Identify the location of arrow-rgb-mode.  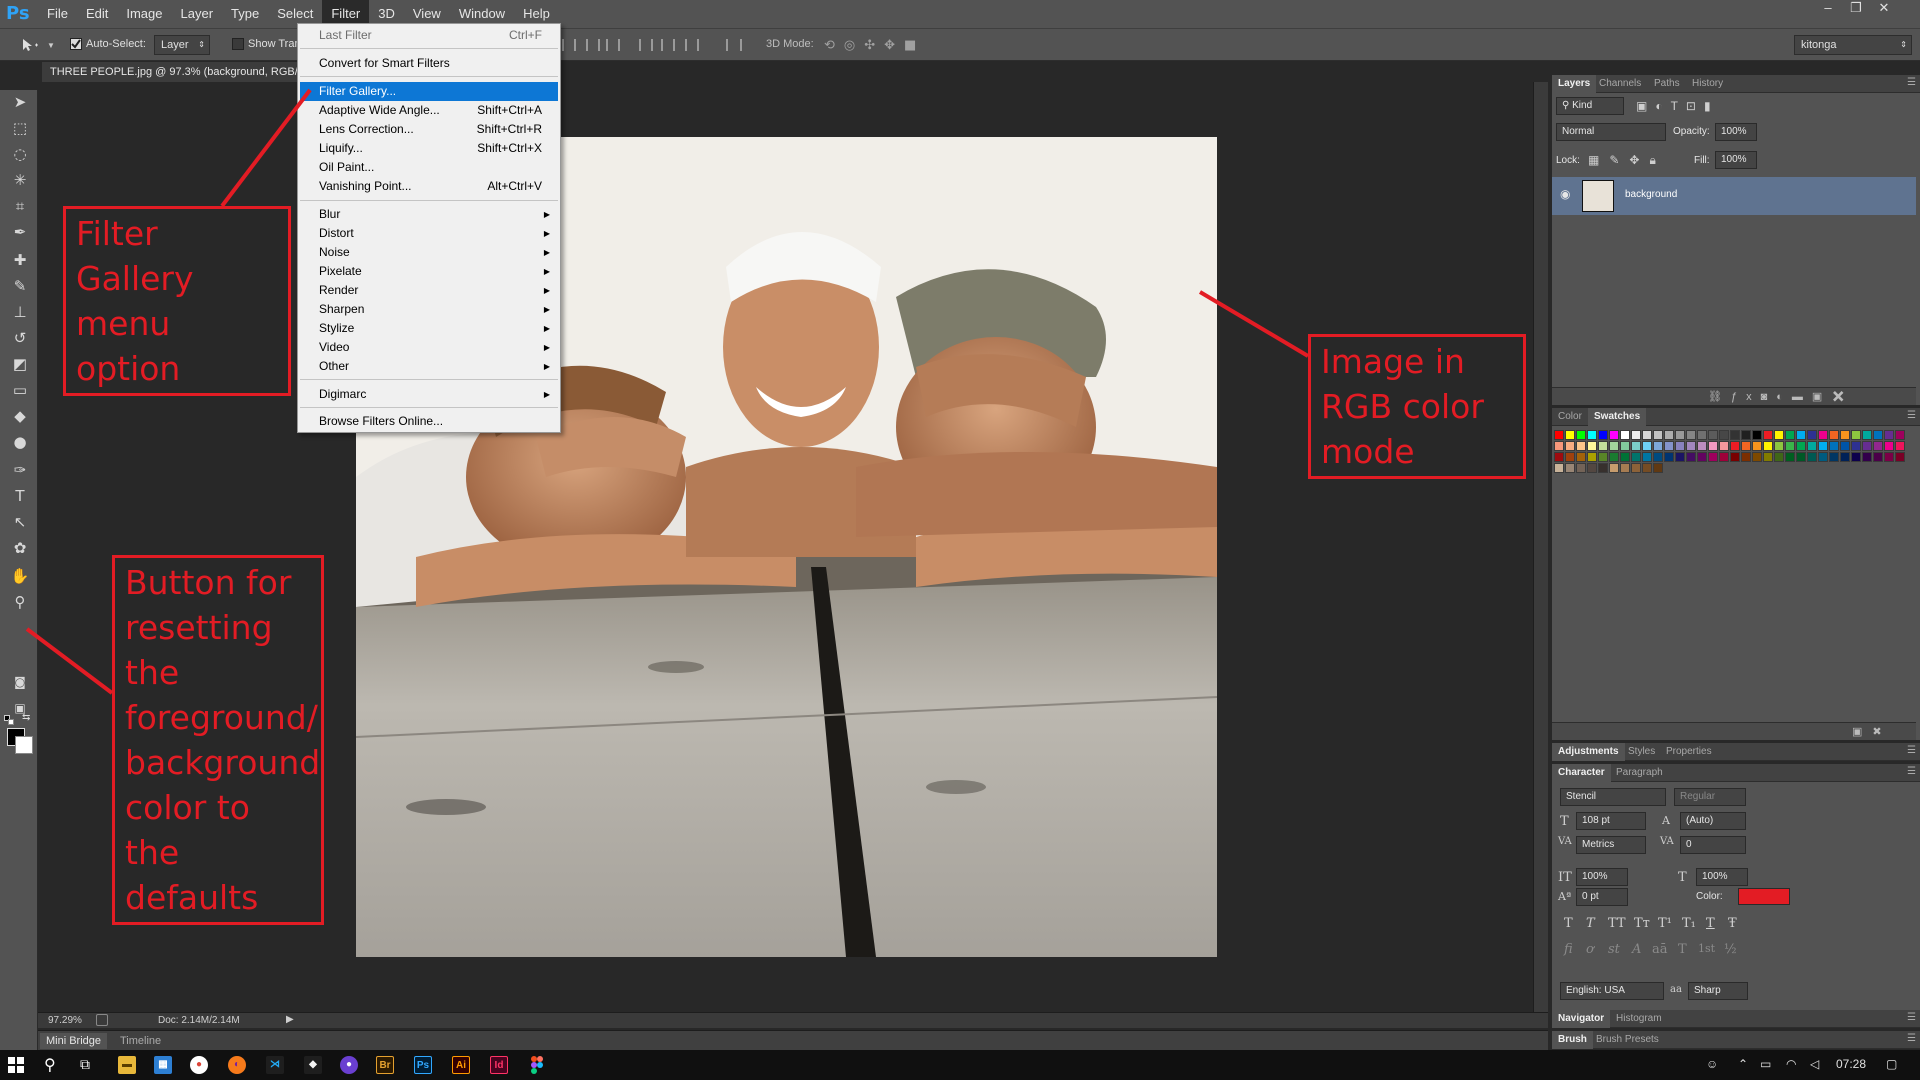
(1254, 324).